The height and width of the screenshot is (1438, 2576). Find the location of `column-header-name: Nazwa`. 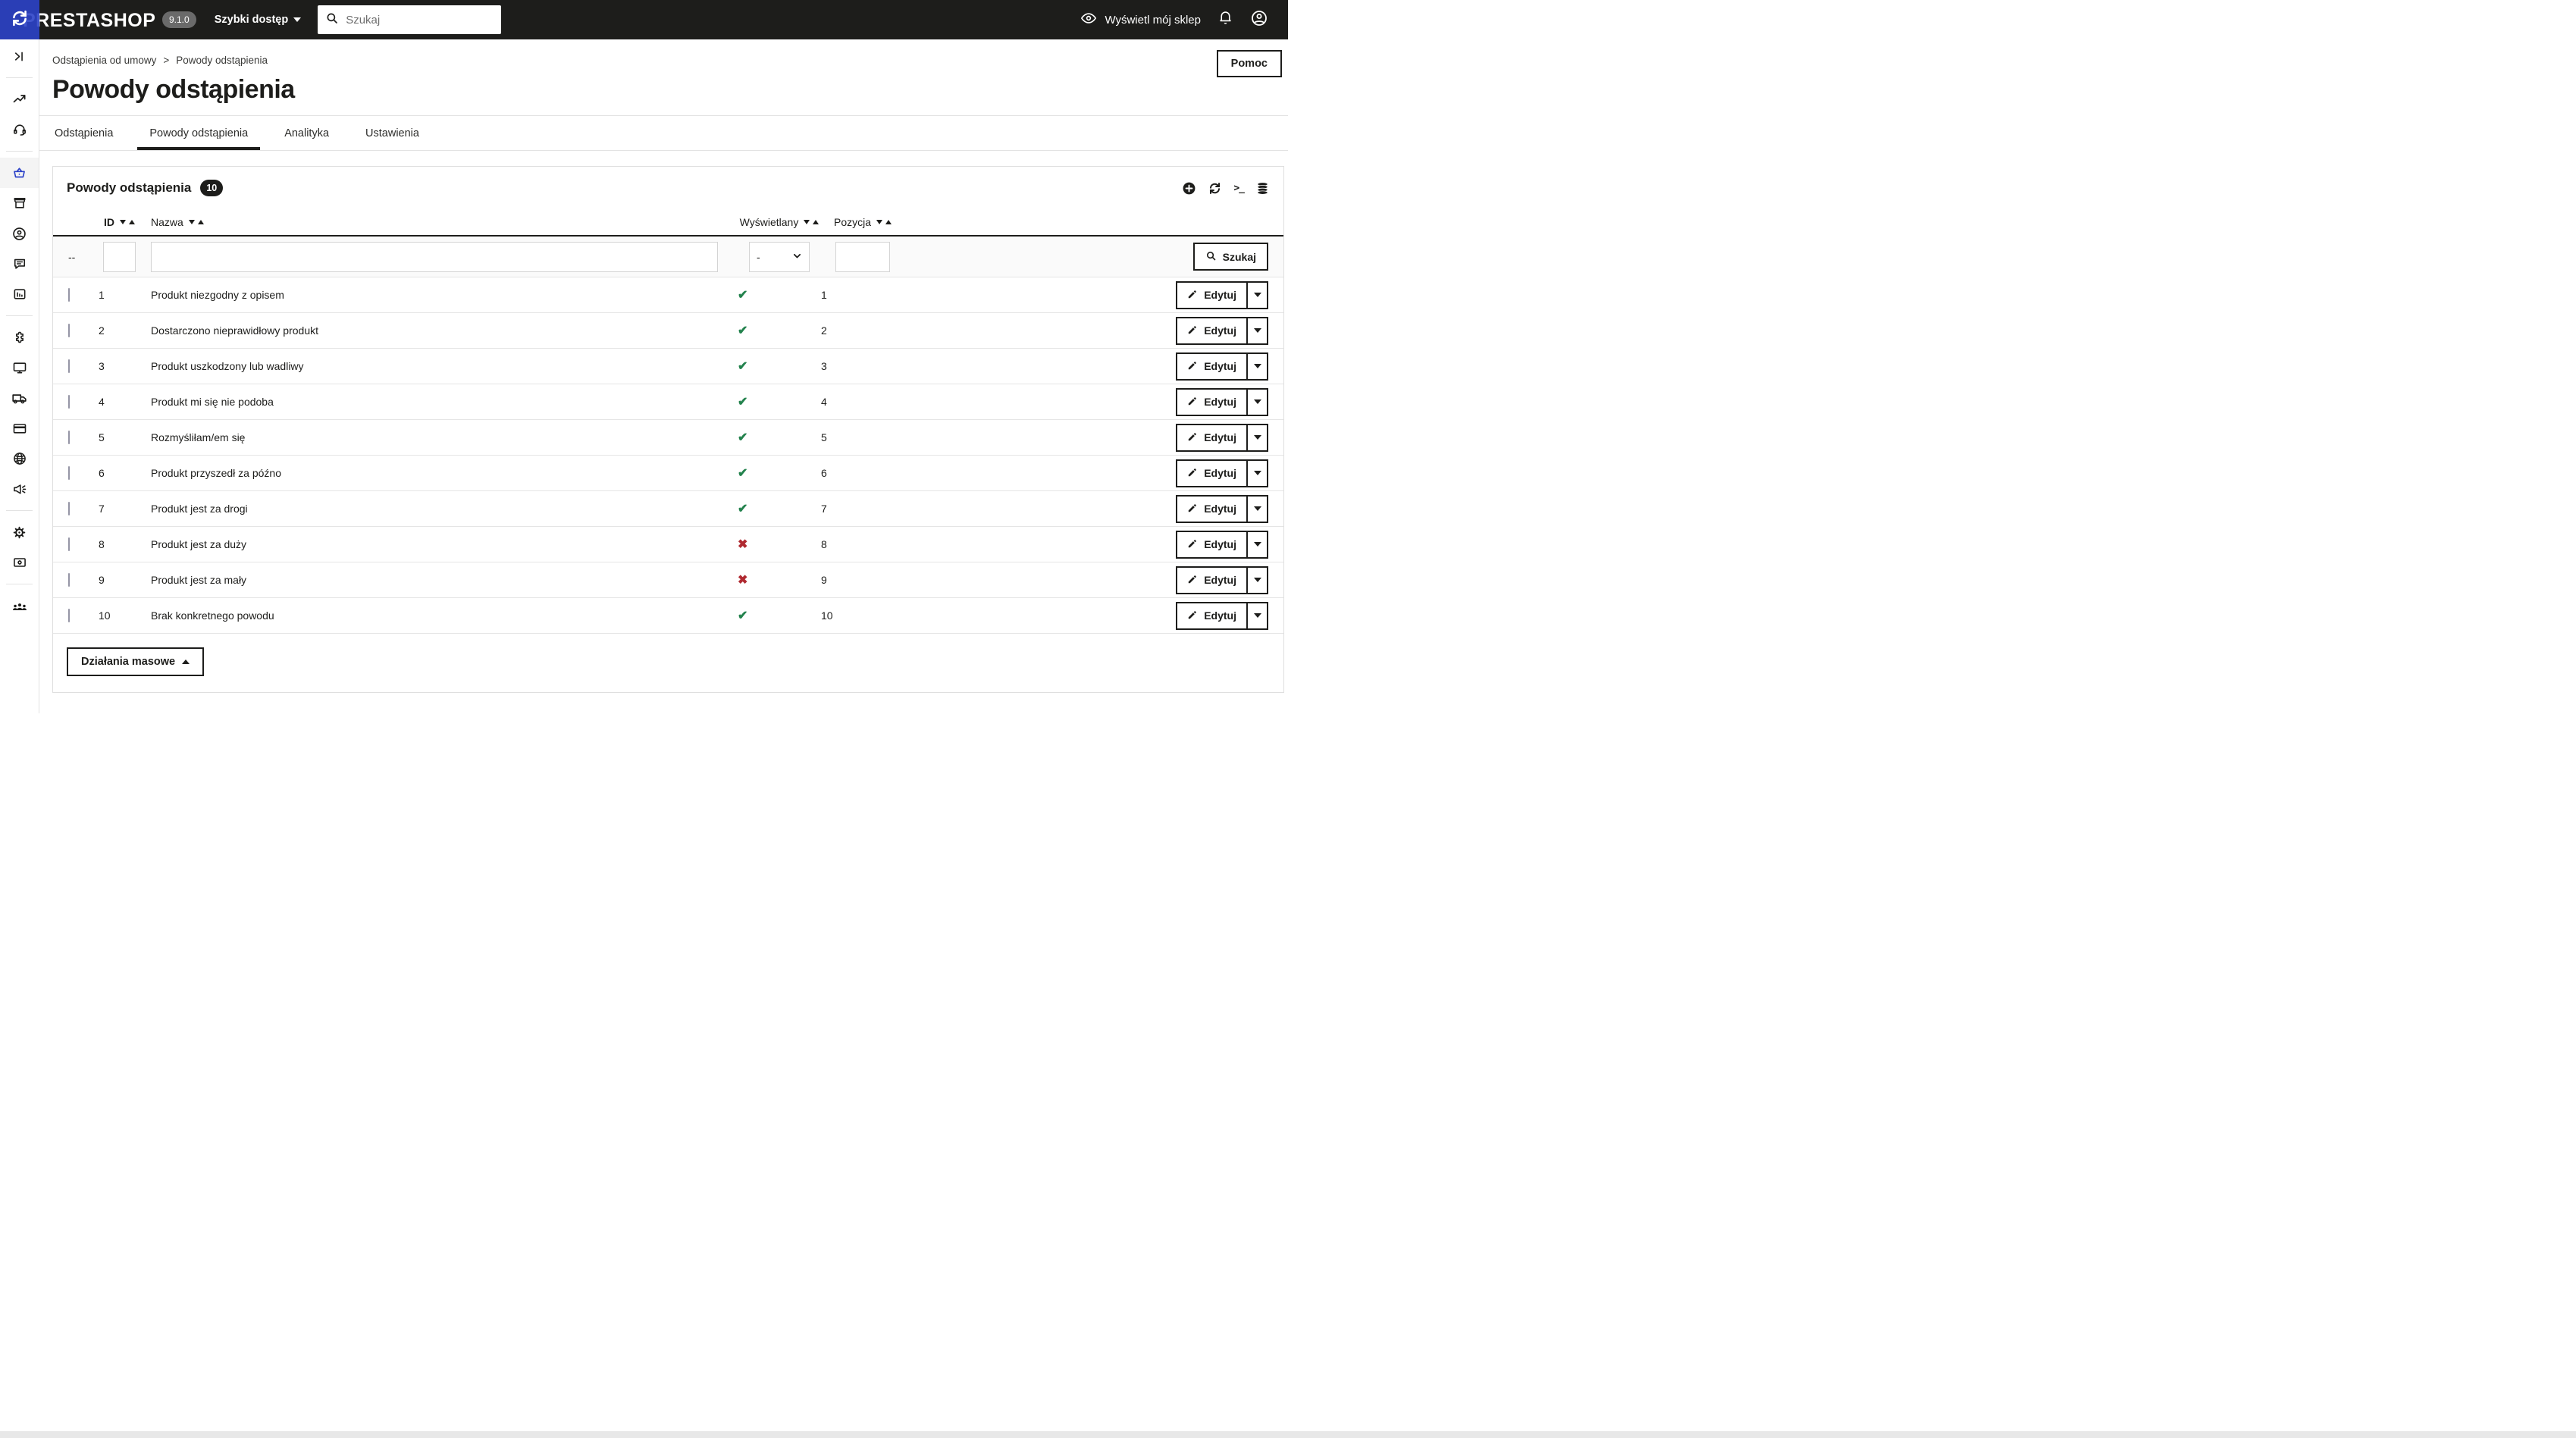

column-header-name: Nazwa is located at coordinates (439, 222).